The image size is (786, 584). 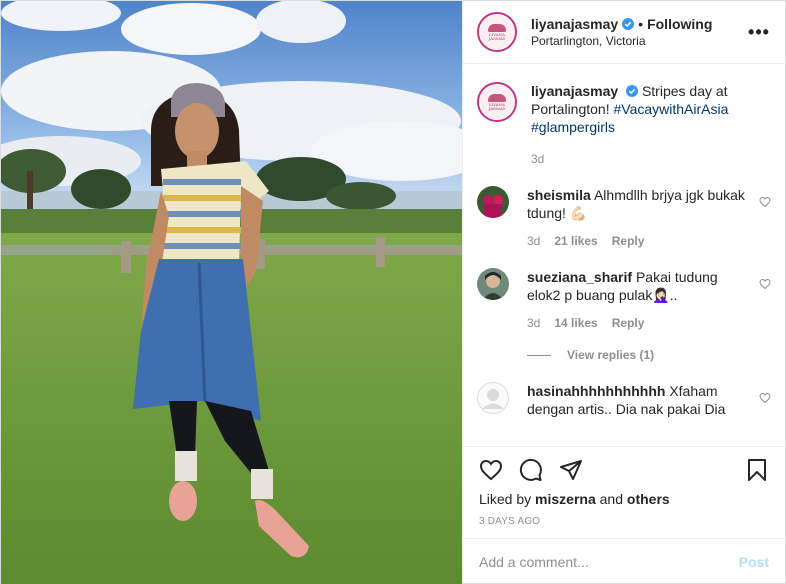 What do you see at coordinates (754, 562) in the screenshot?
I see `post-comment-button: Post` at bounding box center [754, 562].